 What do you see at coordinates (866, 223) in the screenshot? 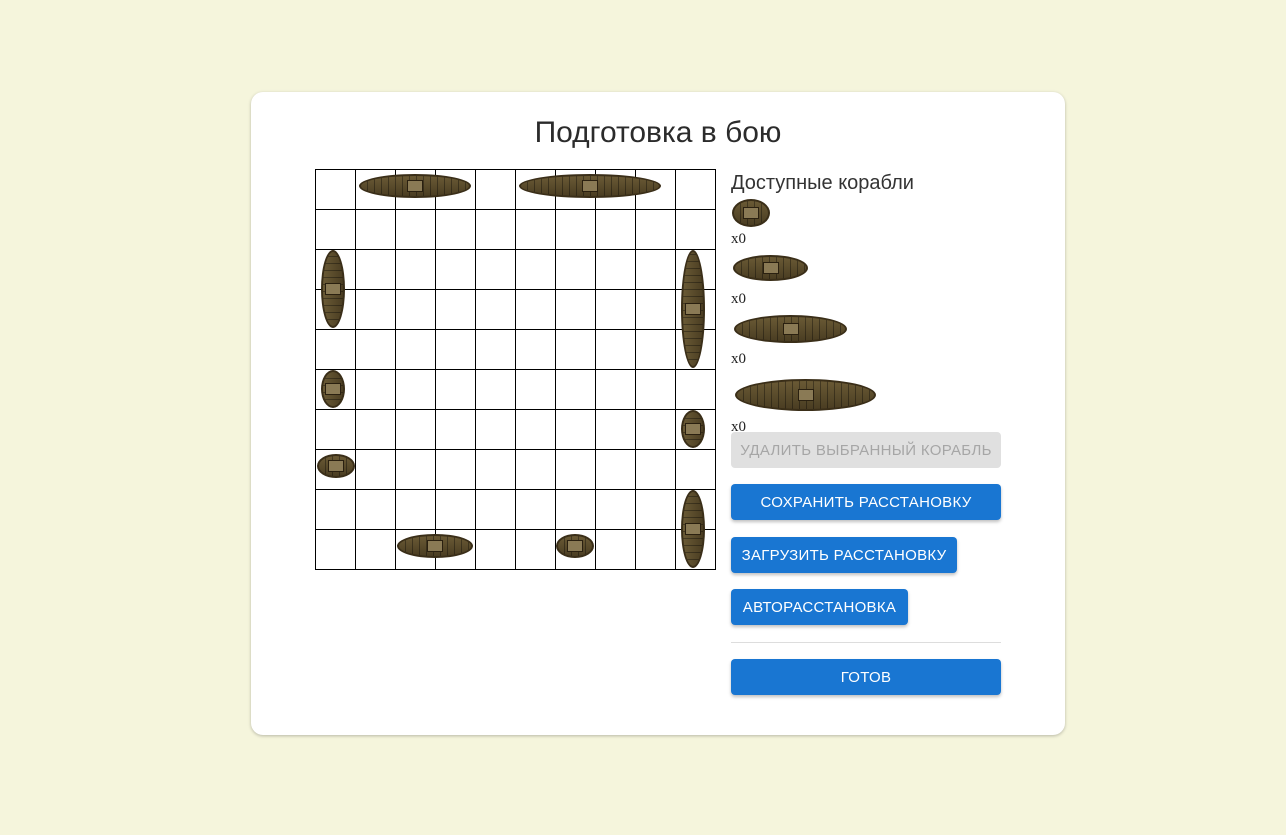
I see `available-ship-size-1: x0` at bounding box center [866, 223].